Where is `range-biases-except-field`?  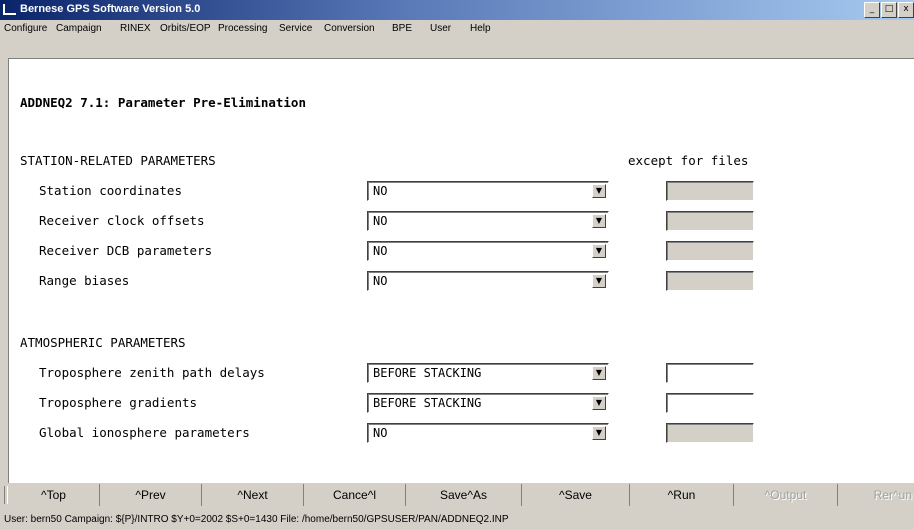 range-biases-except-field is located at coordinates (710, 281).